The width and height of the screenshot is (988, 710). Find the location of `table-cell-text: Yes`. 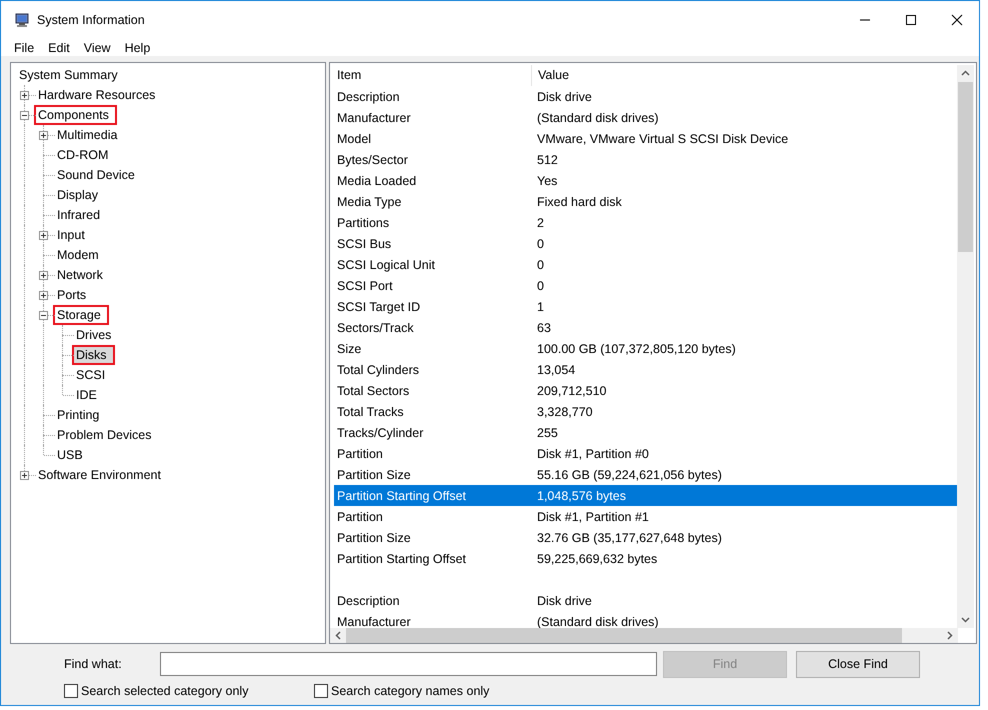

table-cell-text: Yes is located at coordinates (547, 181).